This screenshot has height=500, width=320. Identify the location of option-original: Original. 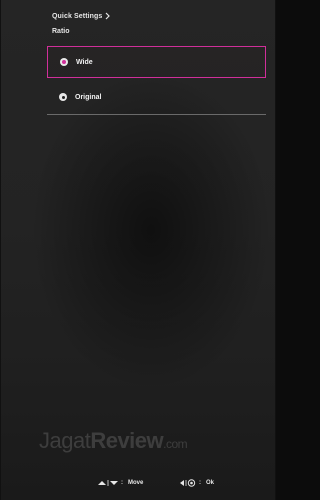
(156, 97).